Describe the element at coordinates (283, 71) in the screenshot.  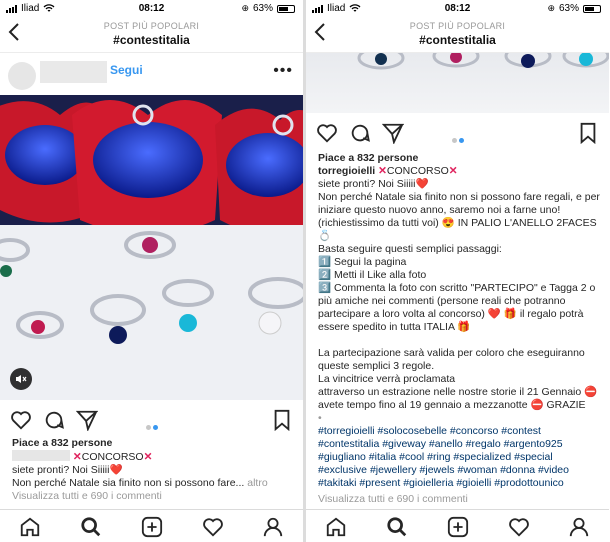
I see `more-options-button: •••` at that location.